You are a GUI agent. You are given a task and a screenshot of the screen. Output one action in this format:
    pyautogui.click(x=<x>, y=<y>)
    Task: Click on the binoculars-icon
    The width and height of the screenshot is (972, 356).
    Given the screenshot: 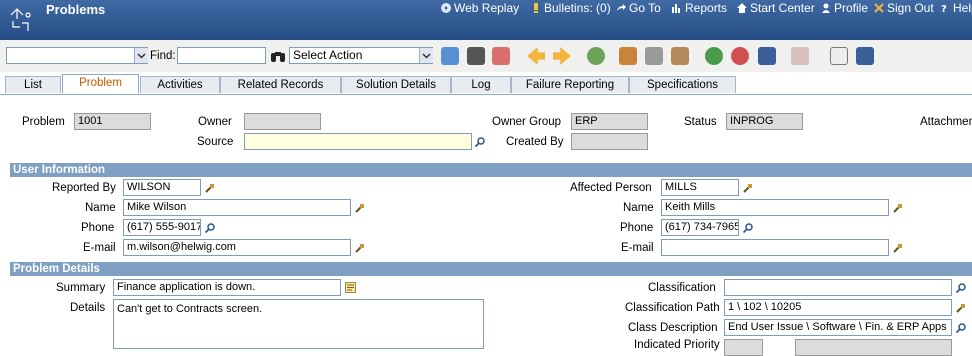 What is the action you would take?
    pyautogui.click(x=278, y=56)
    